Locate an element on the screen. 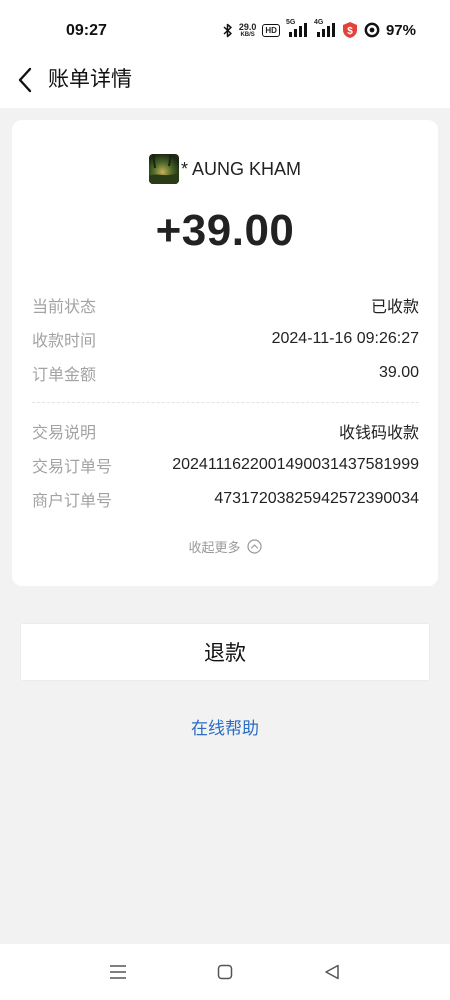 This screenshot has height=1000, width=450. detail-label: 交易说明 is located at coordinates (64, 432).